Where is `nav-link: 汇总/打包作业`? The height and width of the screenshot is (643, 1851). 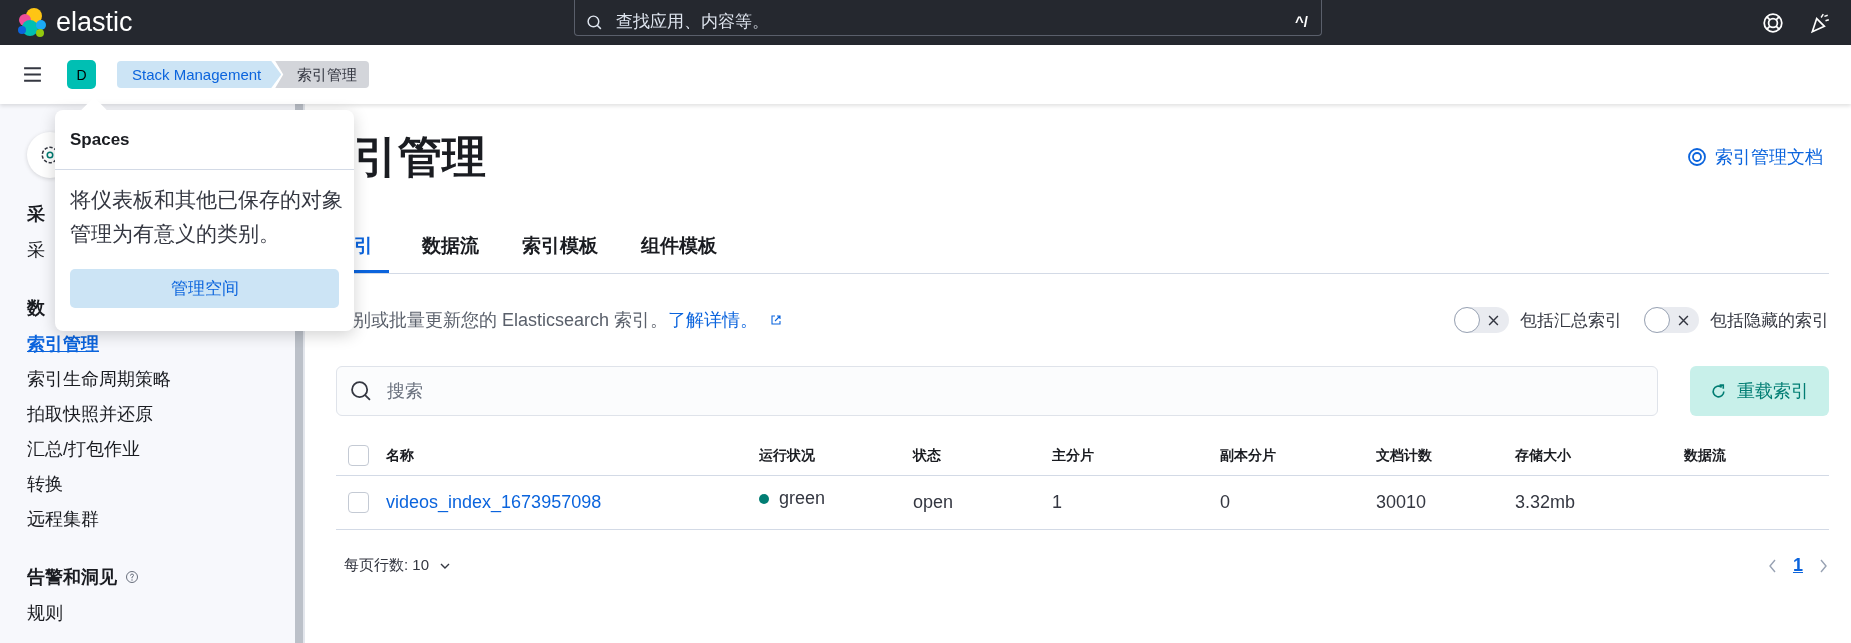
nav-link: 汇总/打包作业 is located at coordinates (161, 453).